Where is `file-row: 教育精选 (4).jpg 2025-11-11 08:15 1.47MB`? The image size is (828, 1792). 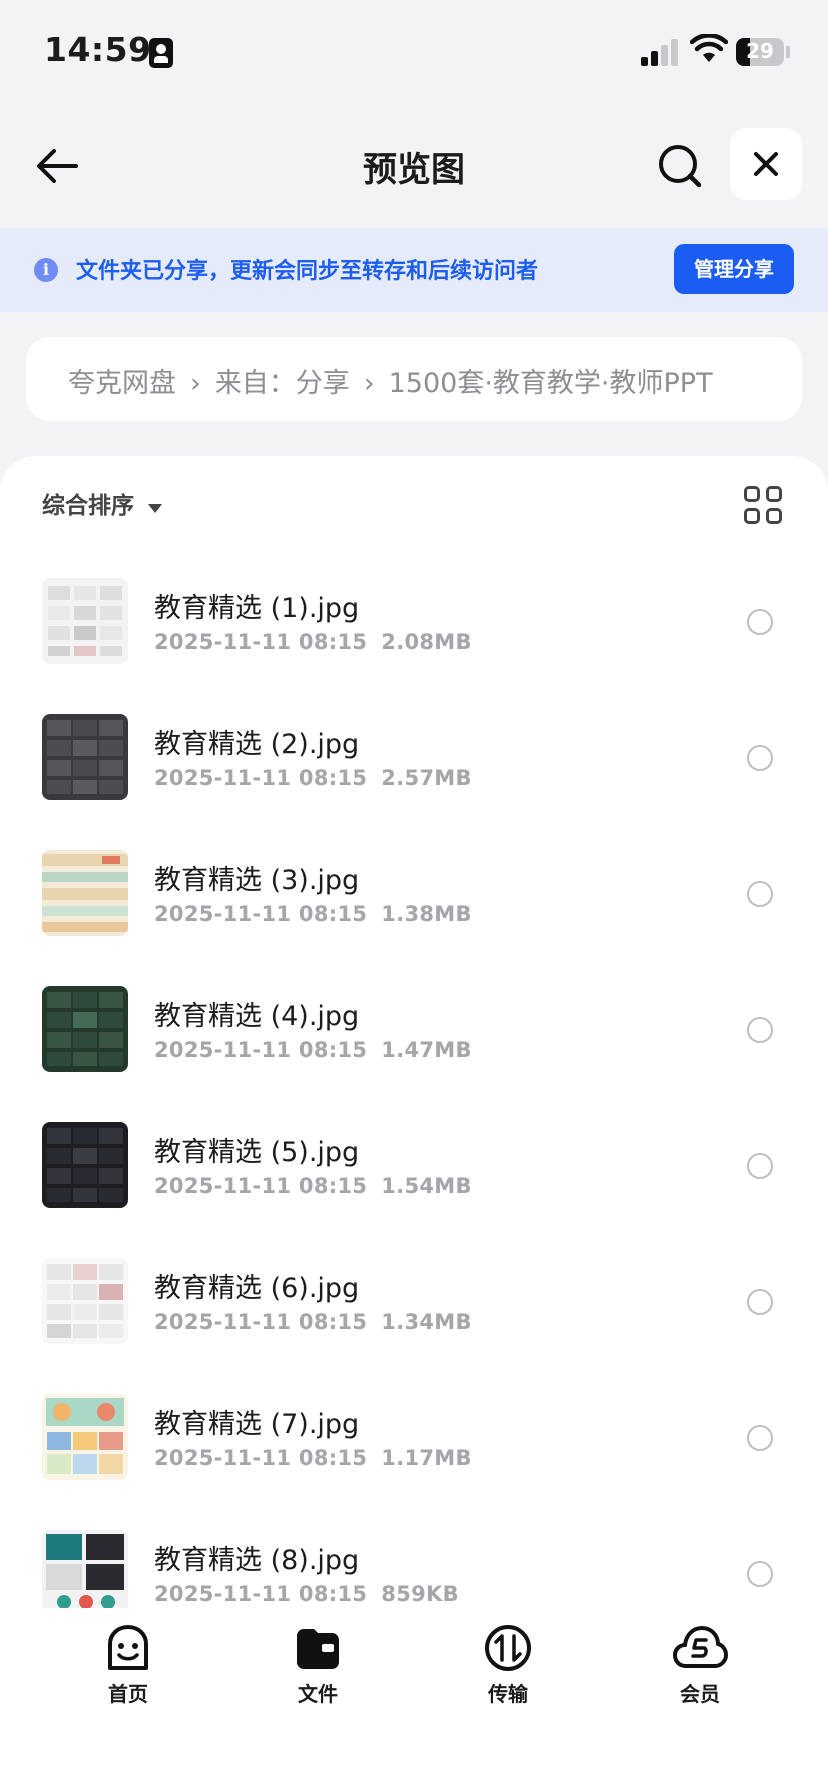
file-row: 教育精选 (4).jpg 2025-11-11 08:15 1.47MB is located at coordinates (414, 1032).